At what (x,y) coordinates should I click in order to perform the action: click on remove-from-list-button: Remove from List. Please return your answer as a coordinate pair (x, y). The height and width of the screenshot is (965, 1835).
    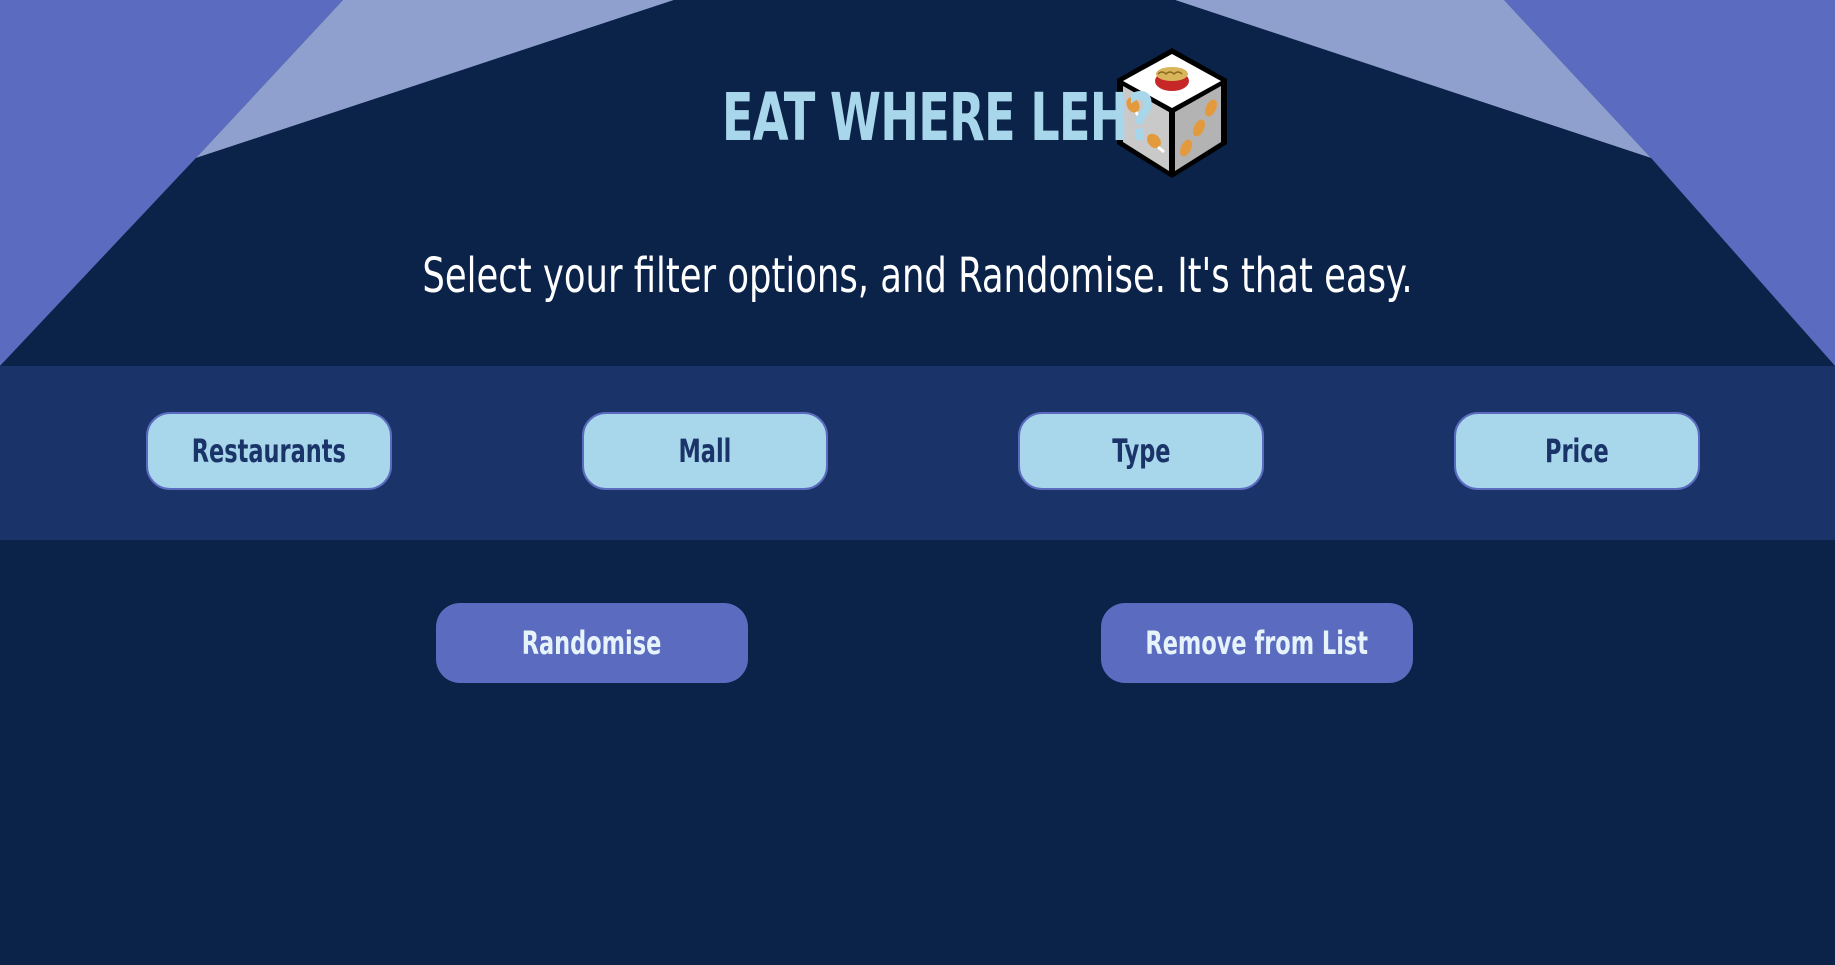
    Looking at the image, I should click on (1257, 643).